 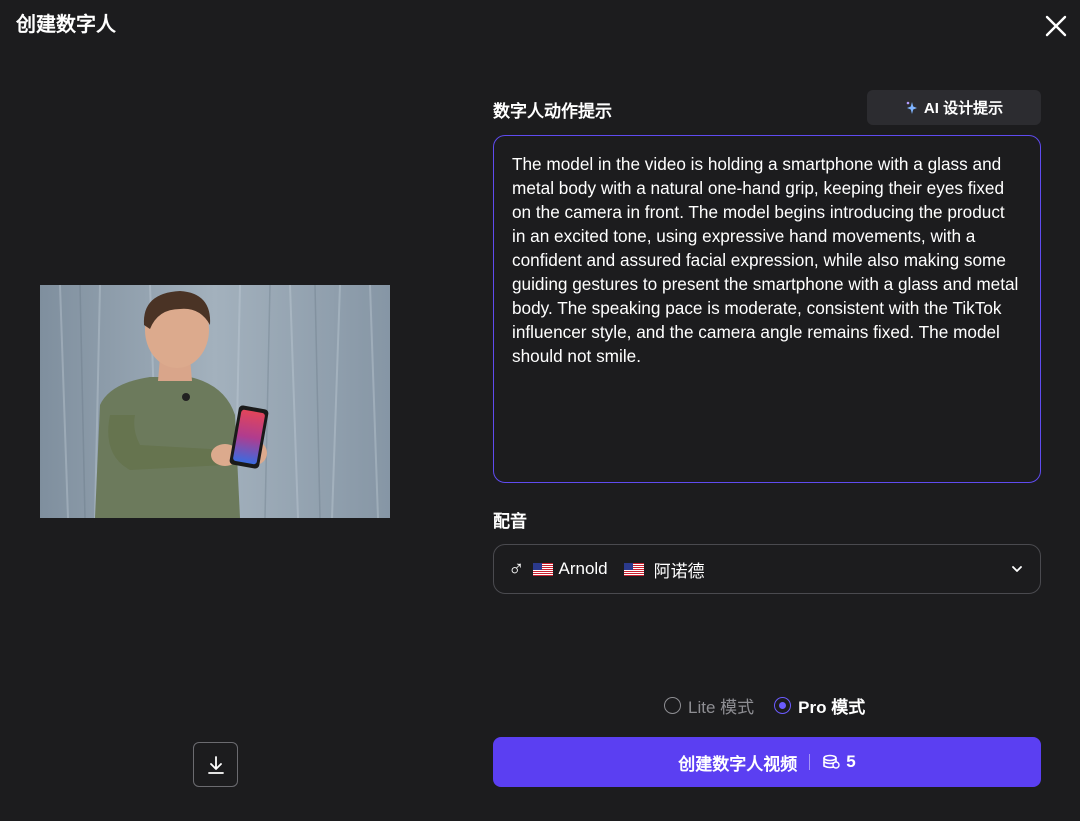 I want to click on voice-select: ♂ Arnold 阿诺德, so click(x=767, y=569).